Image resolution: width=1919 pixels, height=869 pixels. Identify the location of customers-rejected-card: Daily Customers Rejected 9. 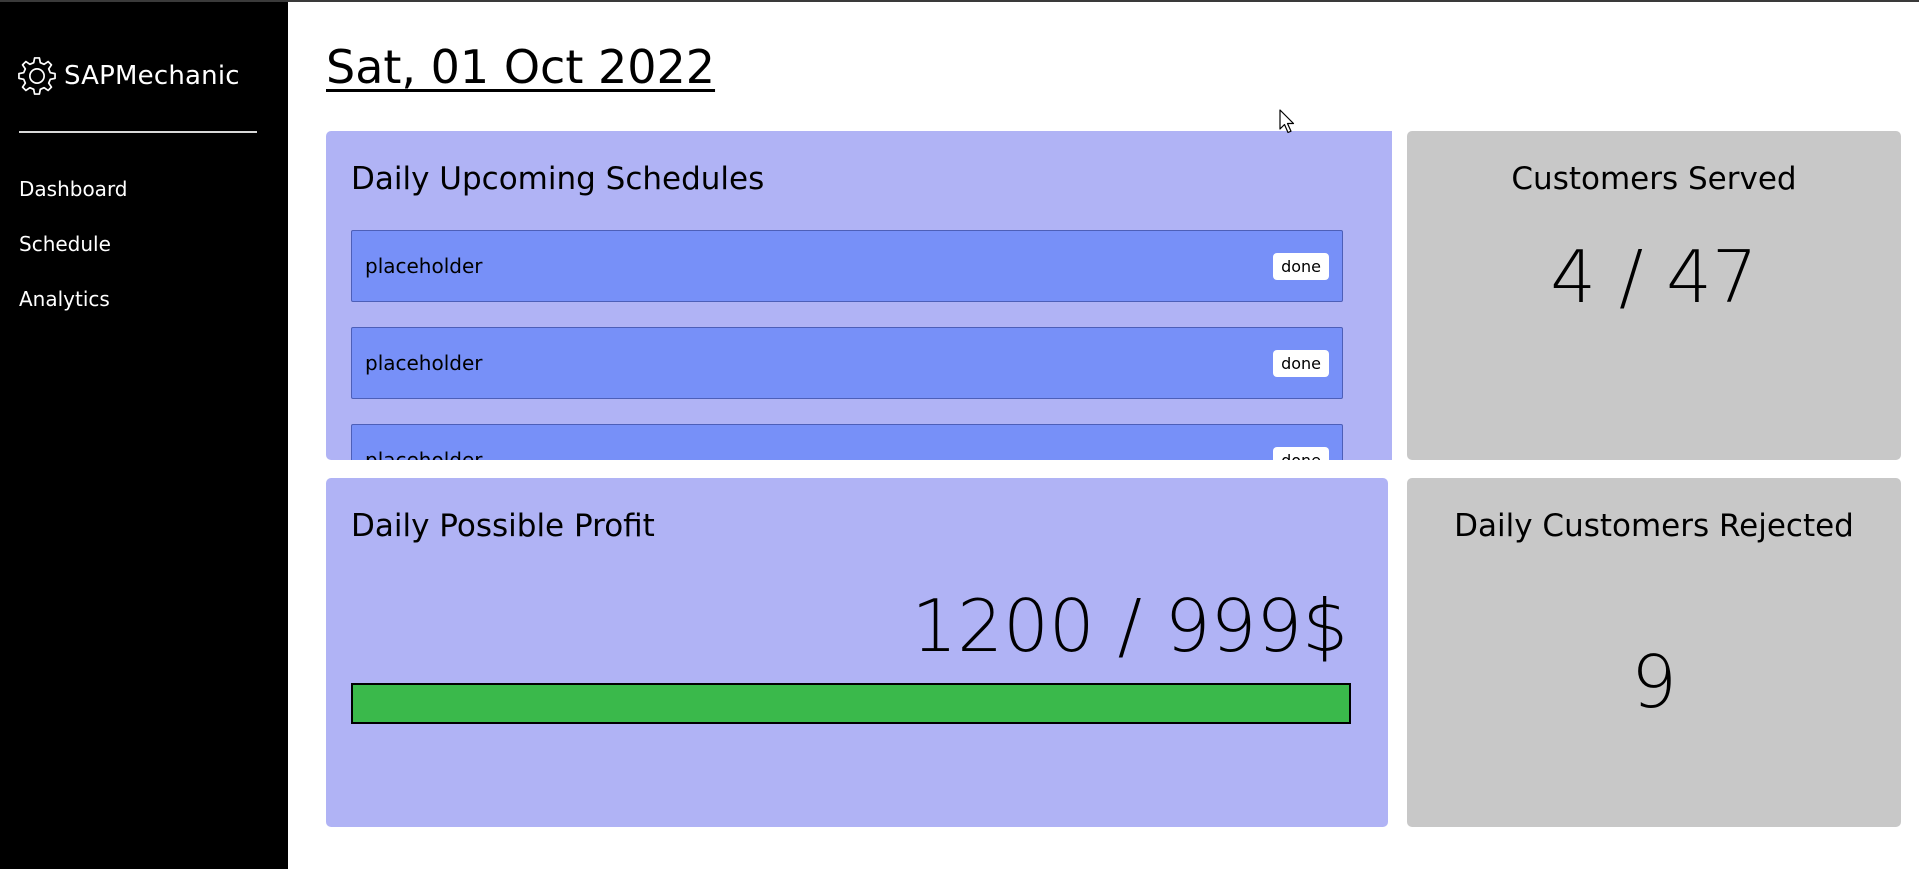
(1654, 652).